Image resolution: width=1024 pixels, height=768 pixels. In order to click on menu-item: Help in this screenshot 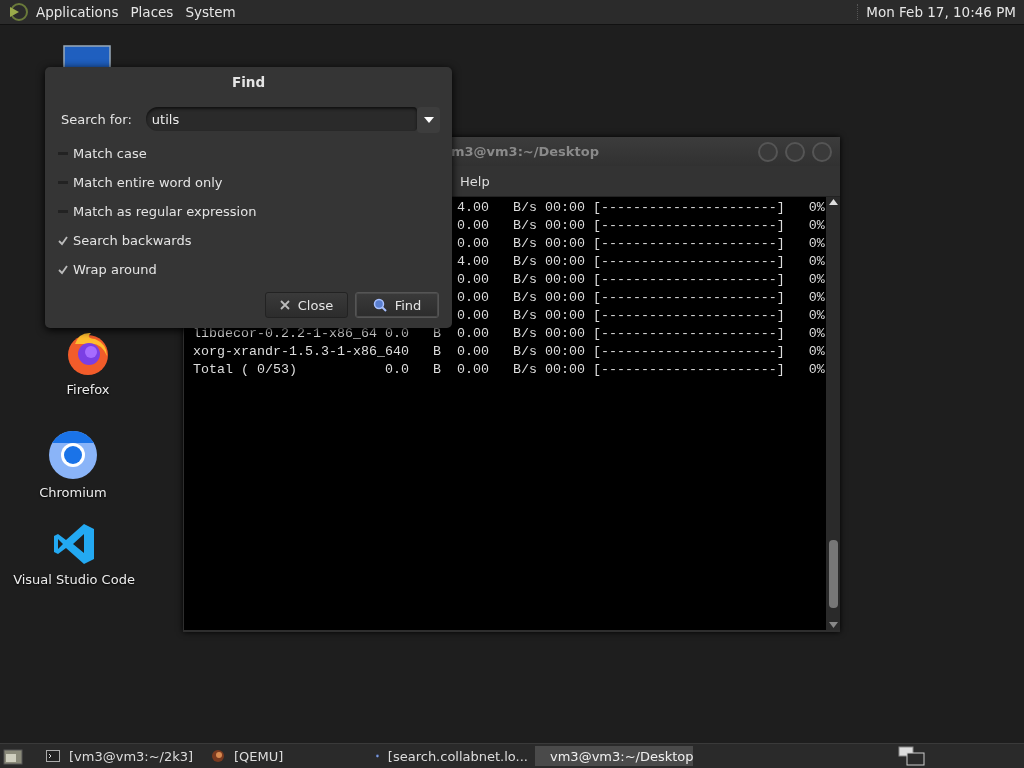, I will do `click(475, 181)`.